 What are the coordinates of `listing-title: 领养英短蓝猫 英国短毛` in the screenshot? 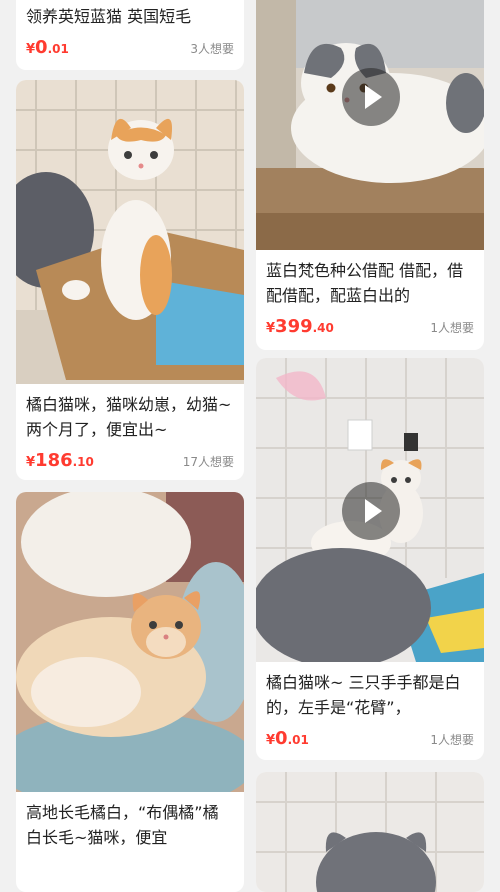 It's located at (109, 16).